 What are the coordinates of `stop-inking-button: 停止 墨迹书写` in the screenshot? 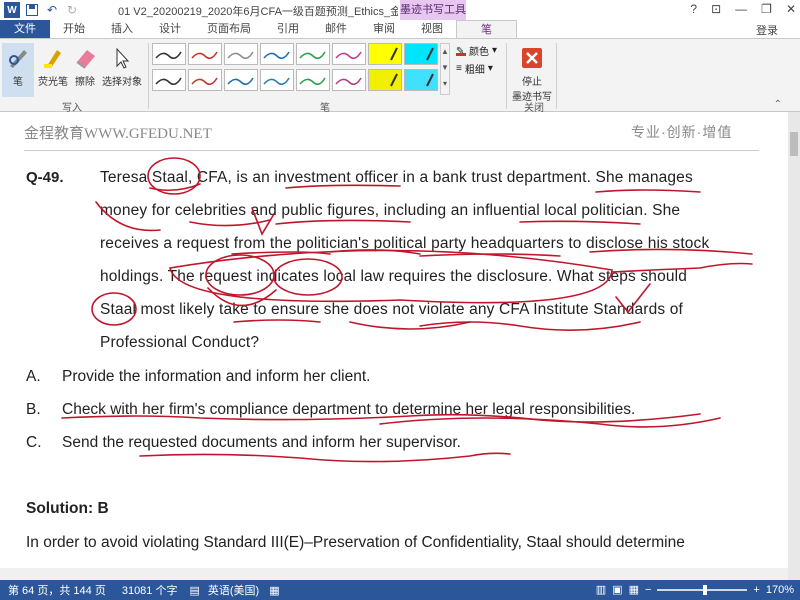 It's located at (532, 73).